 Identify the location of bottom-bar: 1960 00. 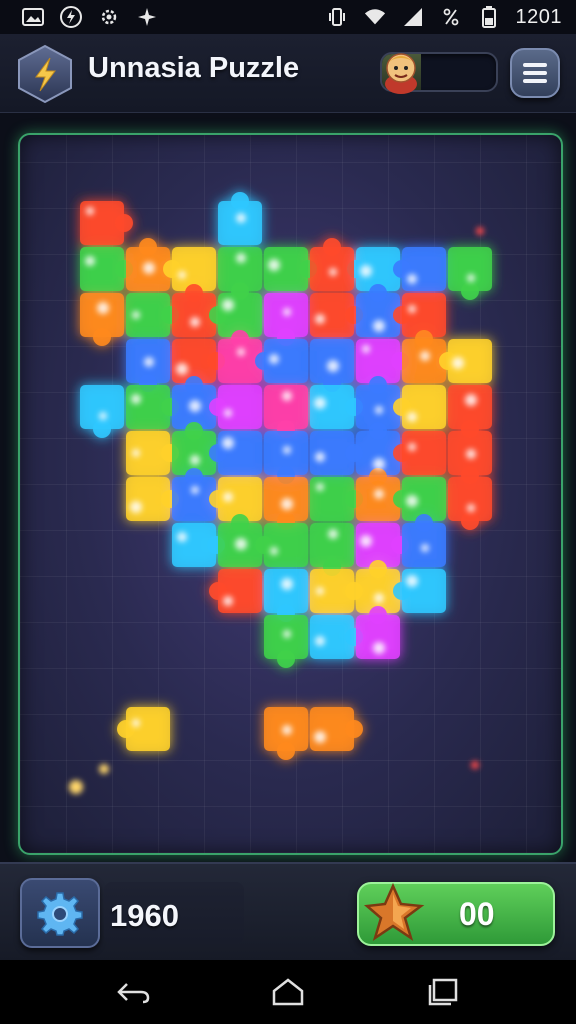
(288, 912).